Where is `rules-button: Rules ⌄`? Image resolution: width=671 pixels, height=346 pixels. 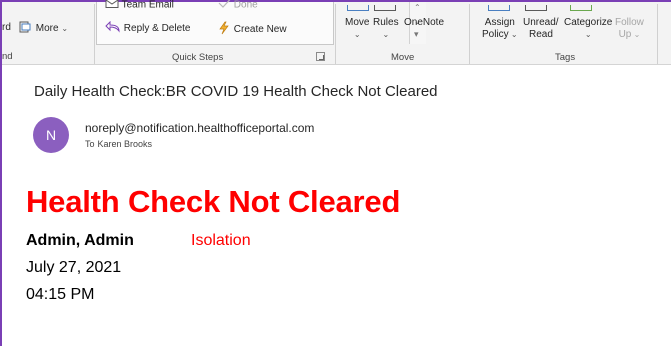 rules-button: Rules ⌄ is located at coordinates (386, 28).